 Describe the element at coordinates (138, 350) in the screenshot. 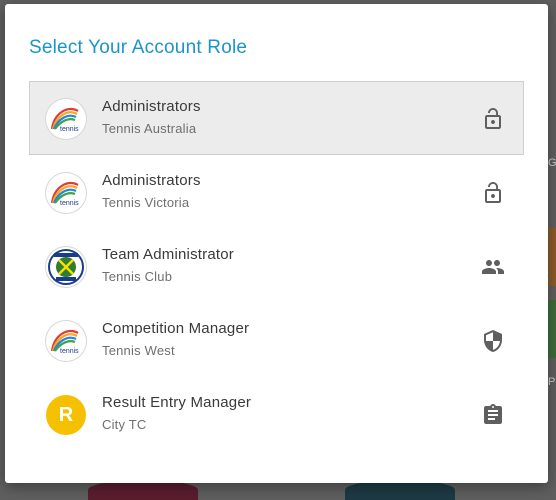

I see `role-organization: Tennis West` at that location.